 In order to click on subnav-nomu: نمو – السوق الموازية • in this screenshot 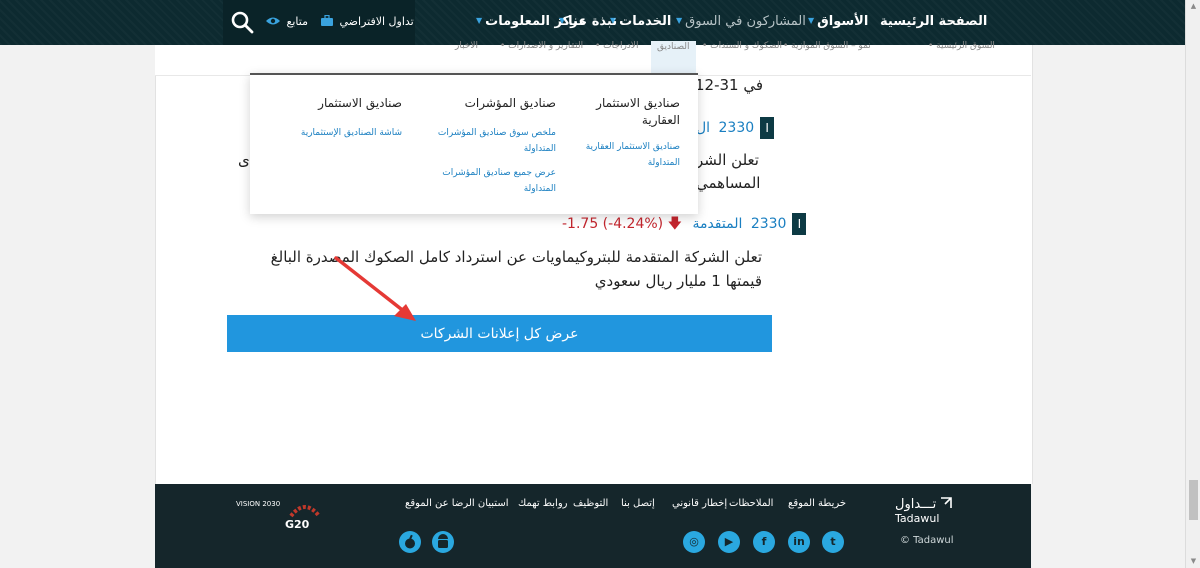, I will do `click(827, 46)`.